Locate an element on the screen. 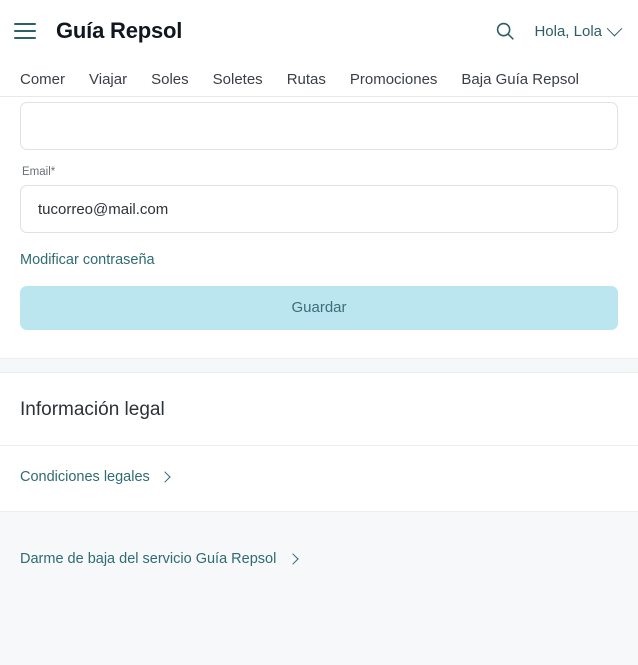 The image size is (638, 665). section-separator is located at coordinates (319, 365).